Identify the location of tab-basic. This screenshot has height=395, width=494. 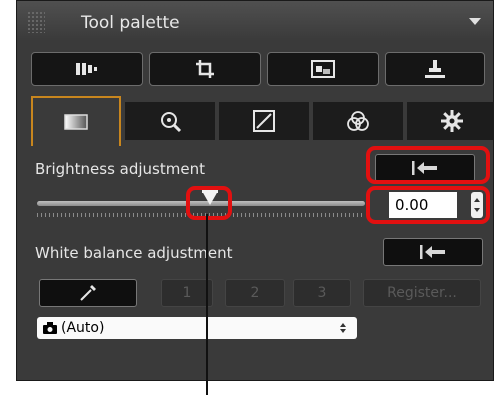
(76, 121).